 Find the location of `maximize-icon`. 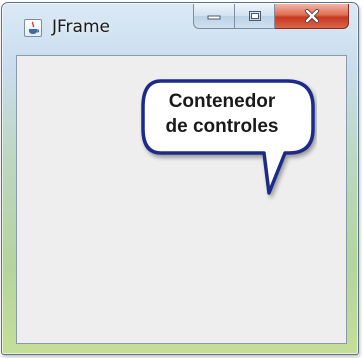

maximize-icon is located at coordinates (254, 16).